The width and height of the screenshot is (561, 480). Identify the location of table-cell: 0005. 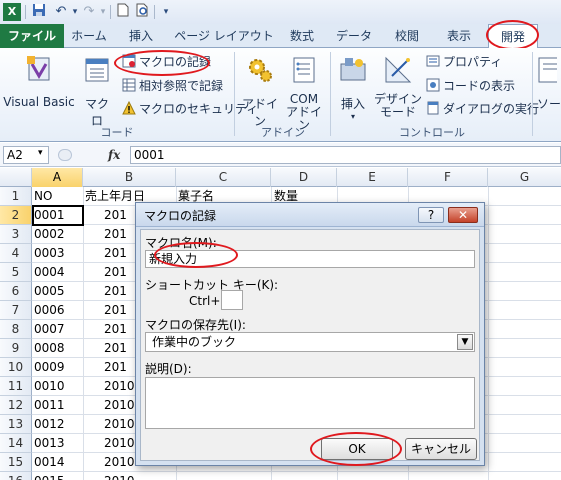
(57, 291).